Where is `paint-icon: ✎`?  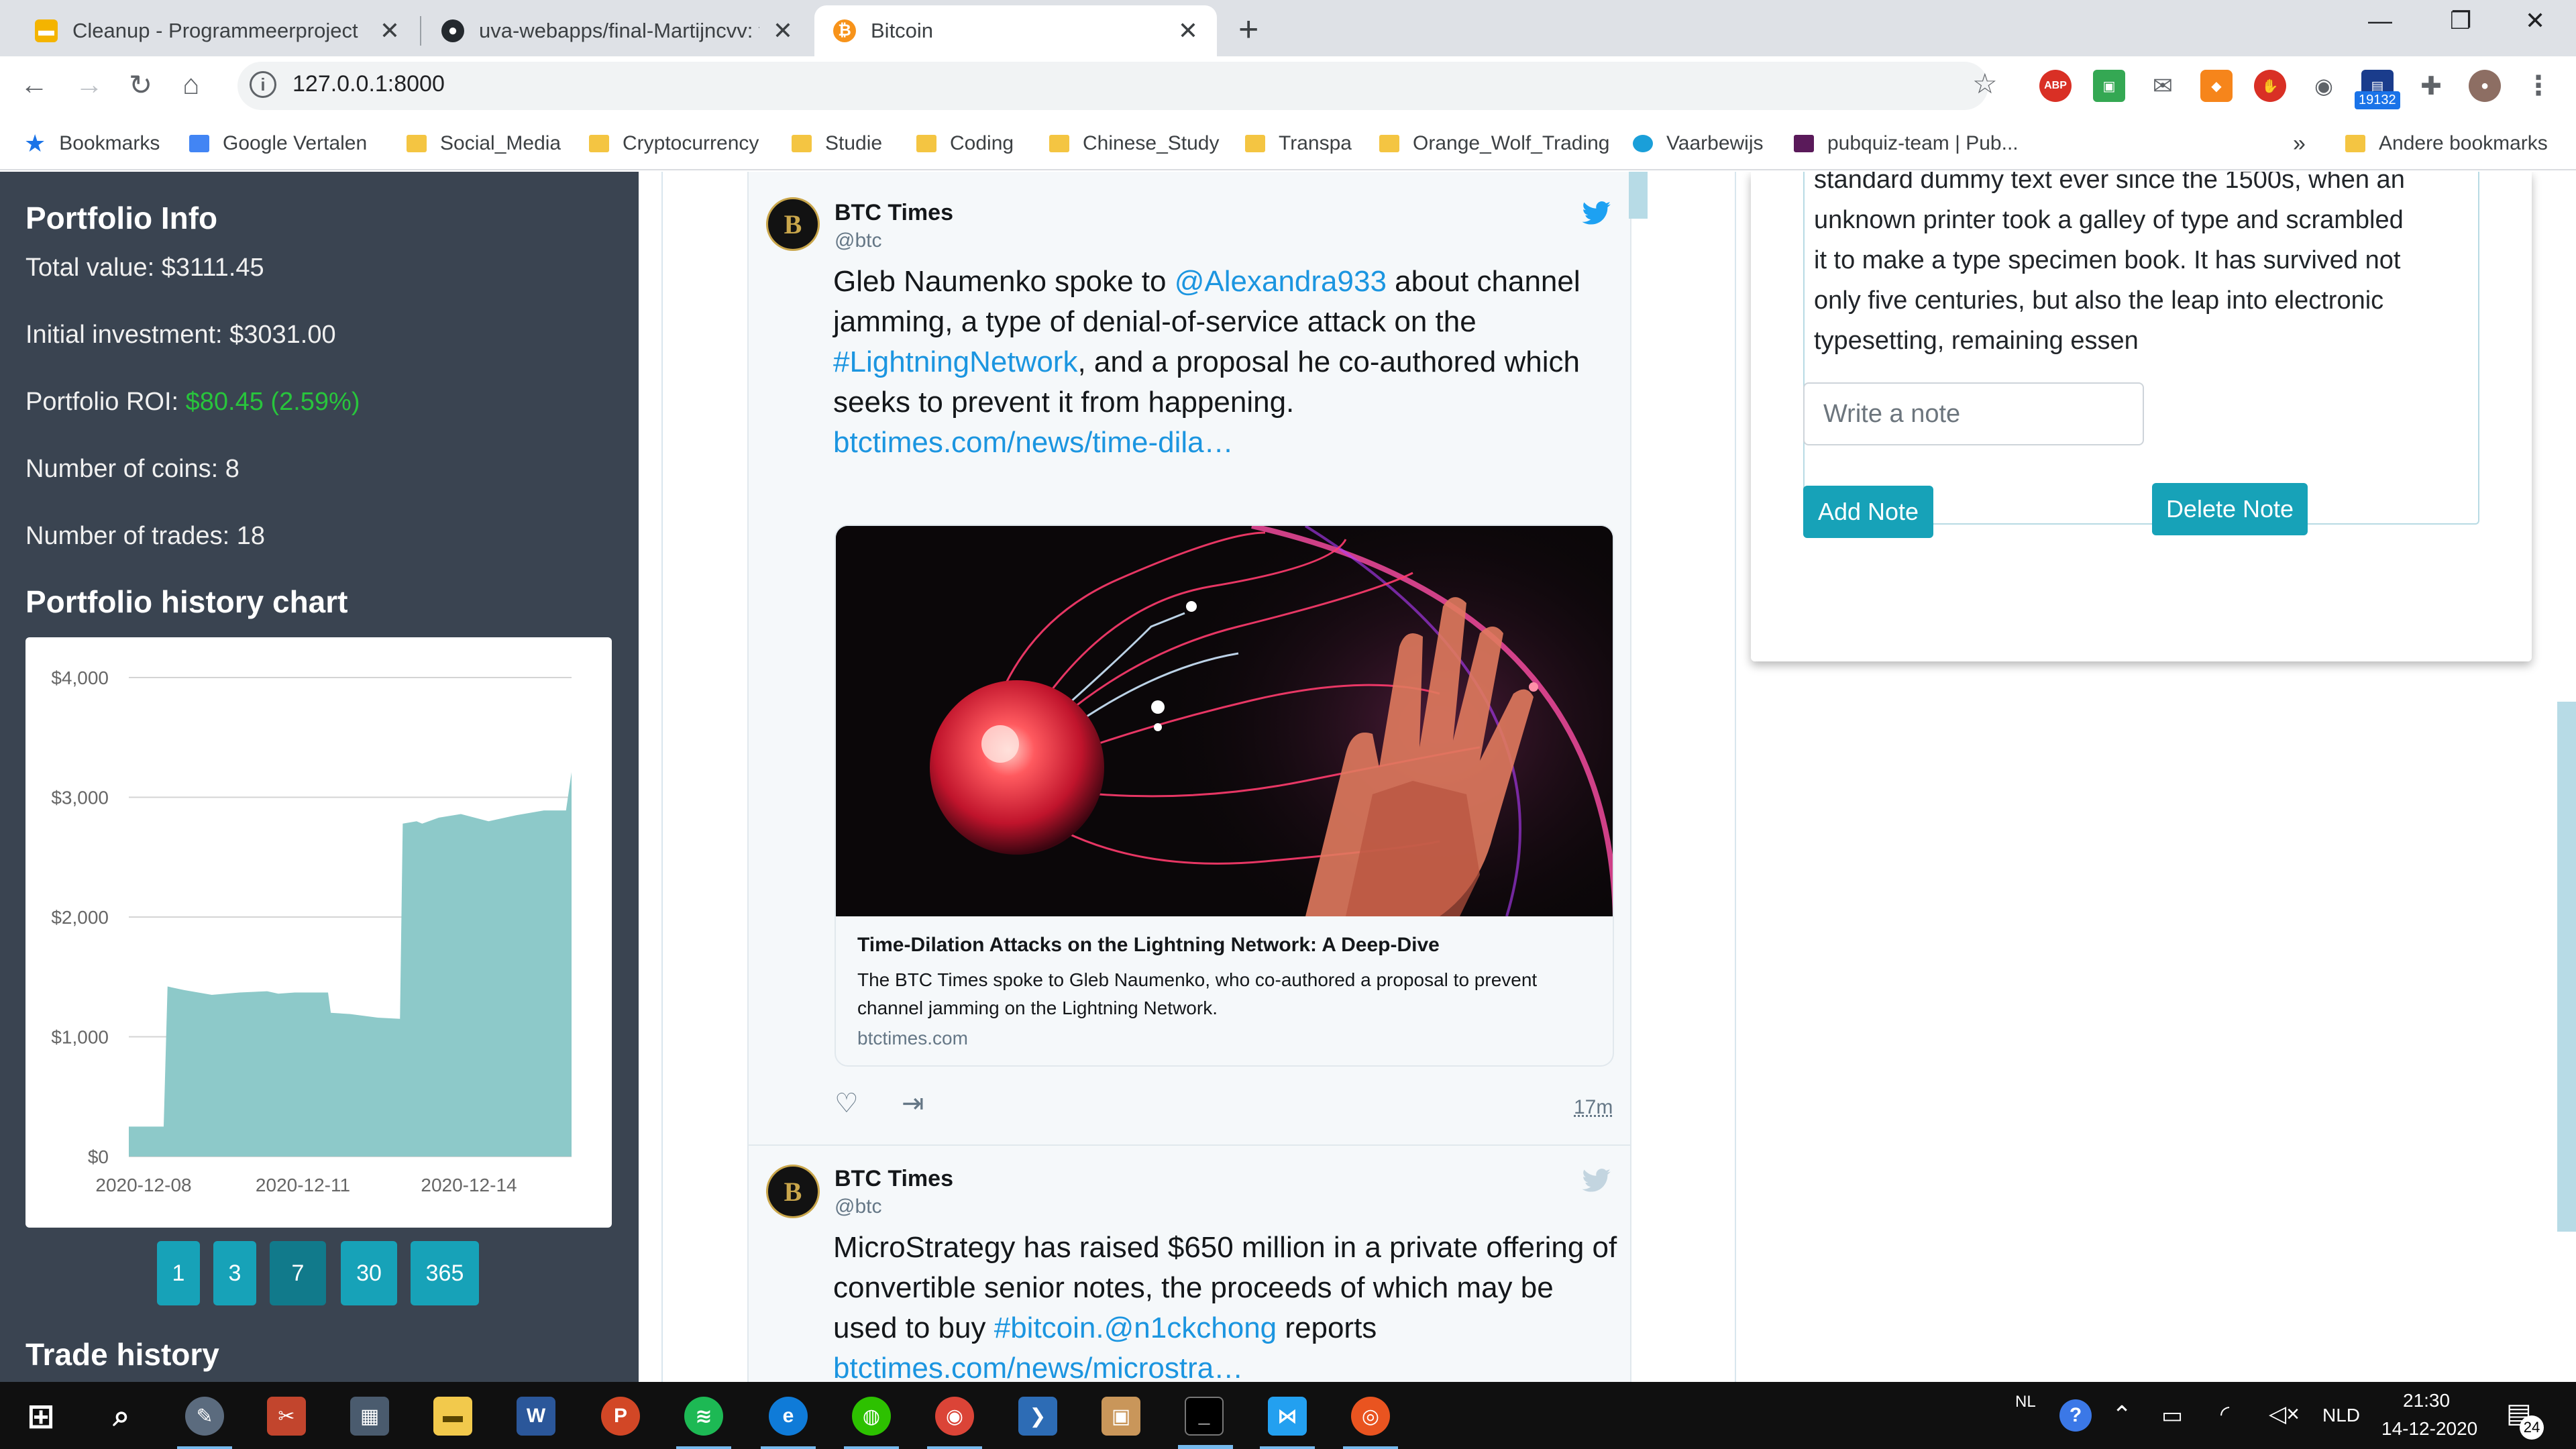
paint-icon: ✎ is located at coordinates (204, 1423).